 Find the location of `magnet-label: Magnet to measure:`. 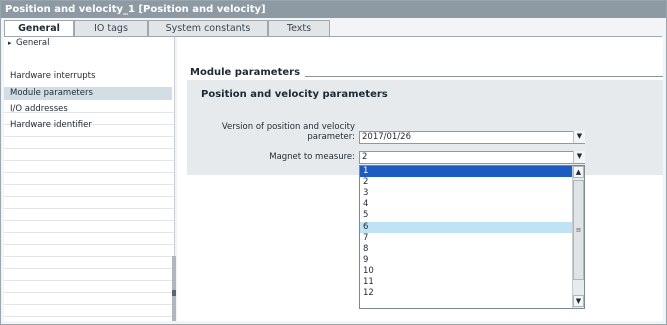

magnet-label: Magnet to measure: is located at coordinates (312, 157).